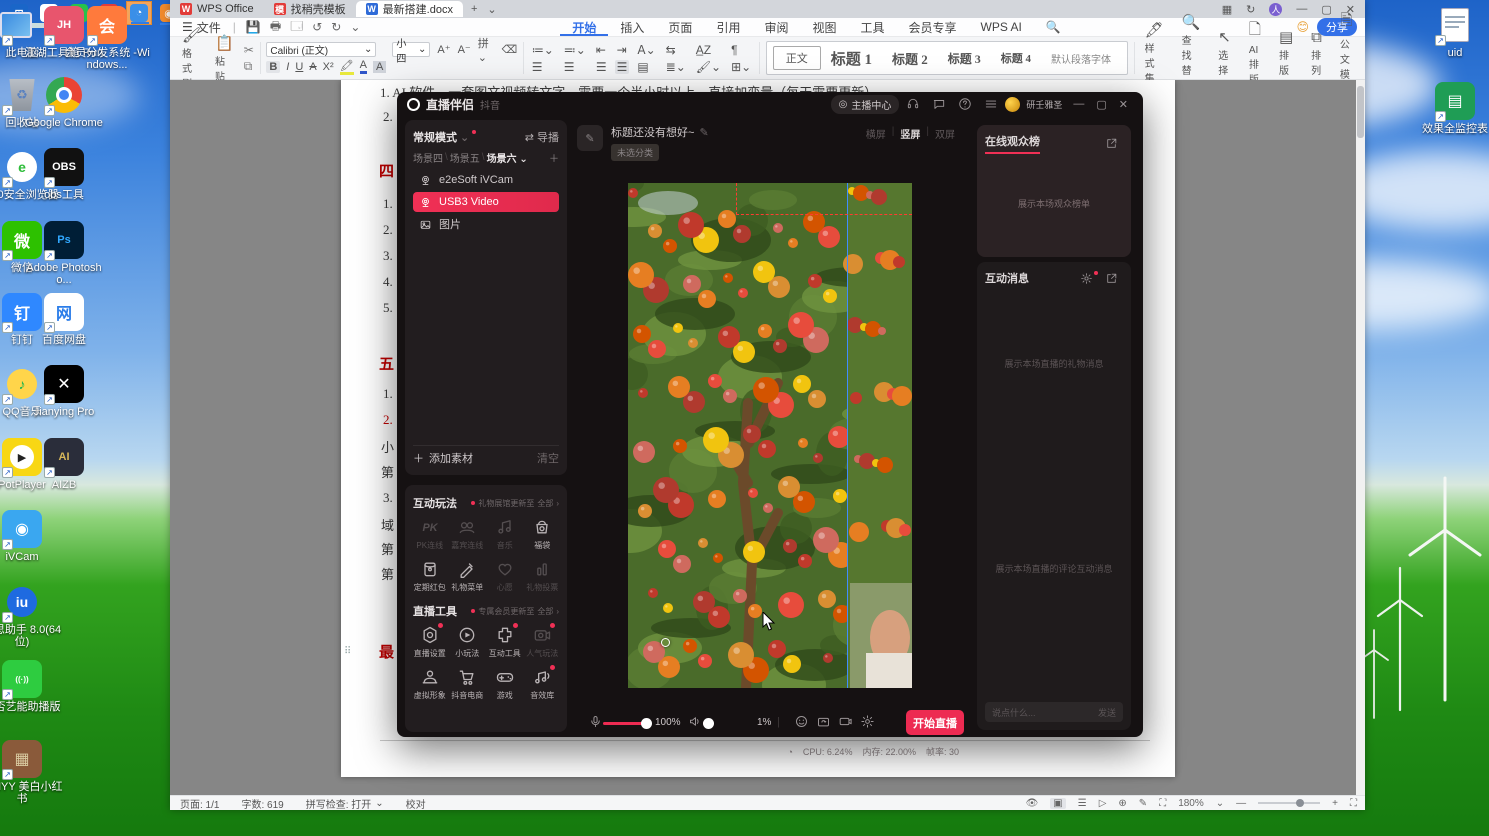 This screenshot has height=836, width=1489. I want to click on ribbon-tab-WPS AI: WPS AI, so click(1001, 27).